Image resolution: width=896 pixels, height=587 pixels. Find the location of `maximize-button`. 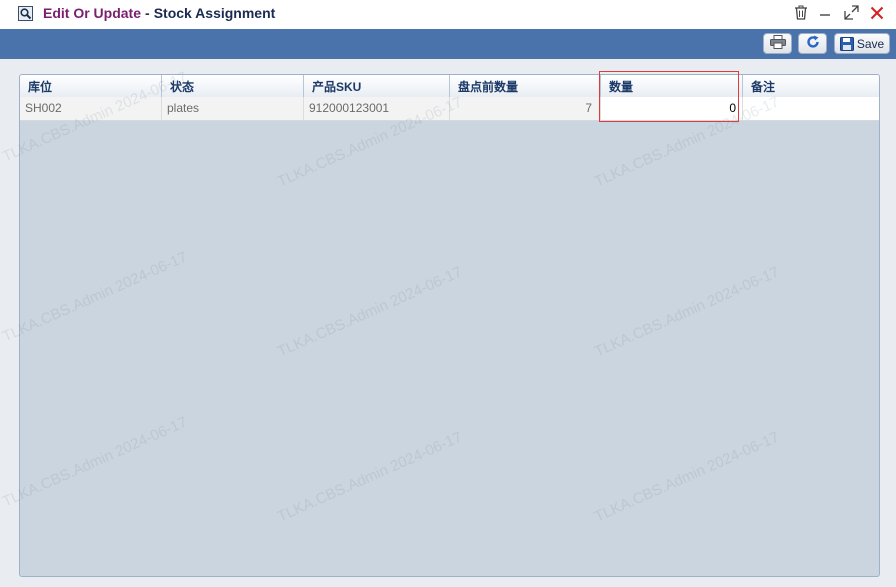

maximize-button is located at coordinates (851, 15).